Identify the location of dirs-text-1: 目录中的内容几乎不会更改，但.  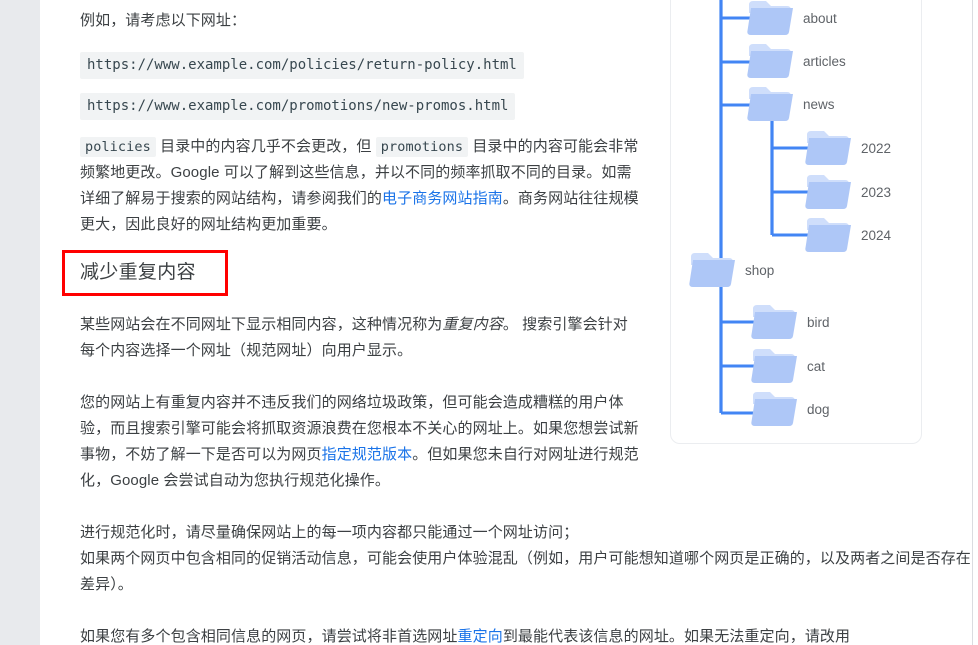
(265, 146).